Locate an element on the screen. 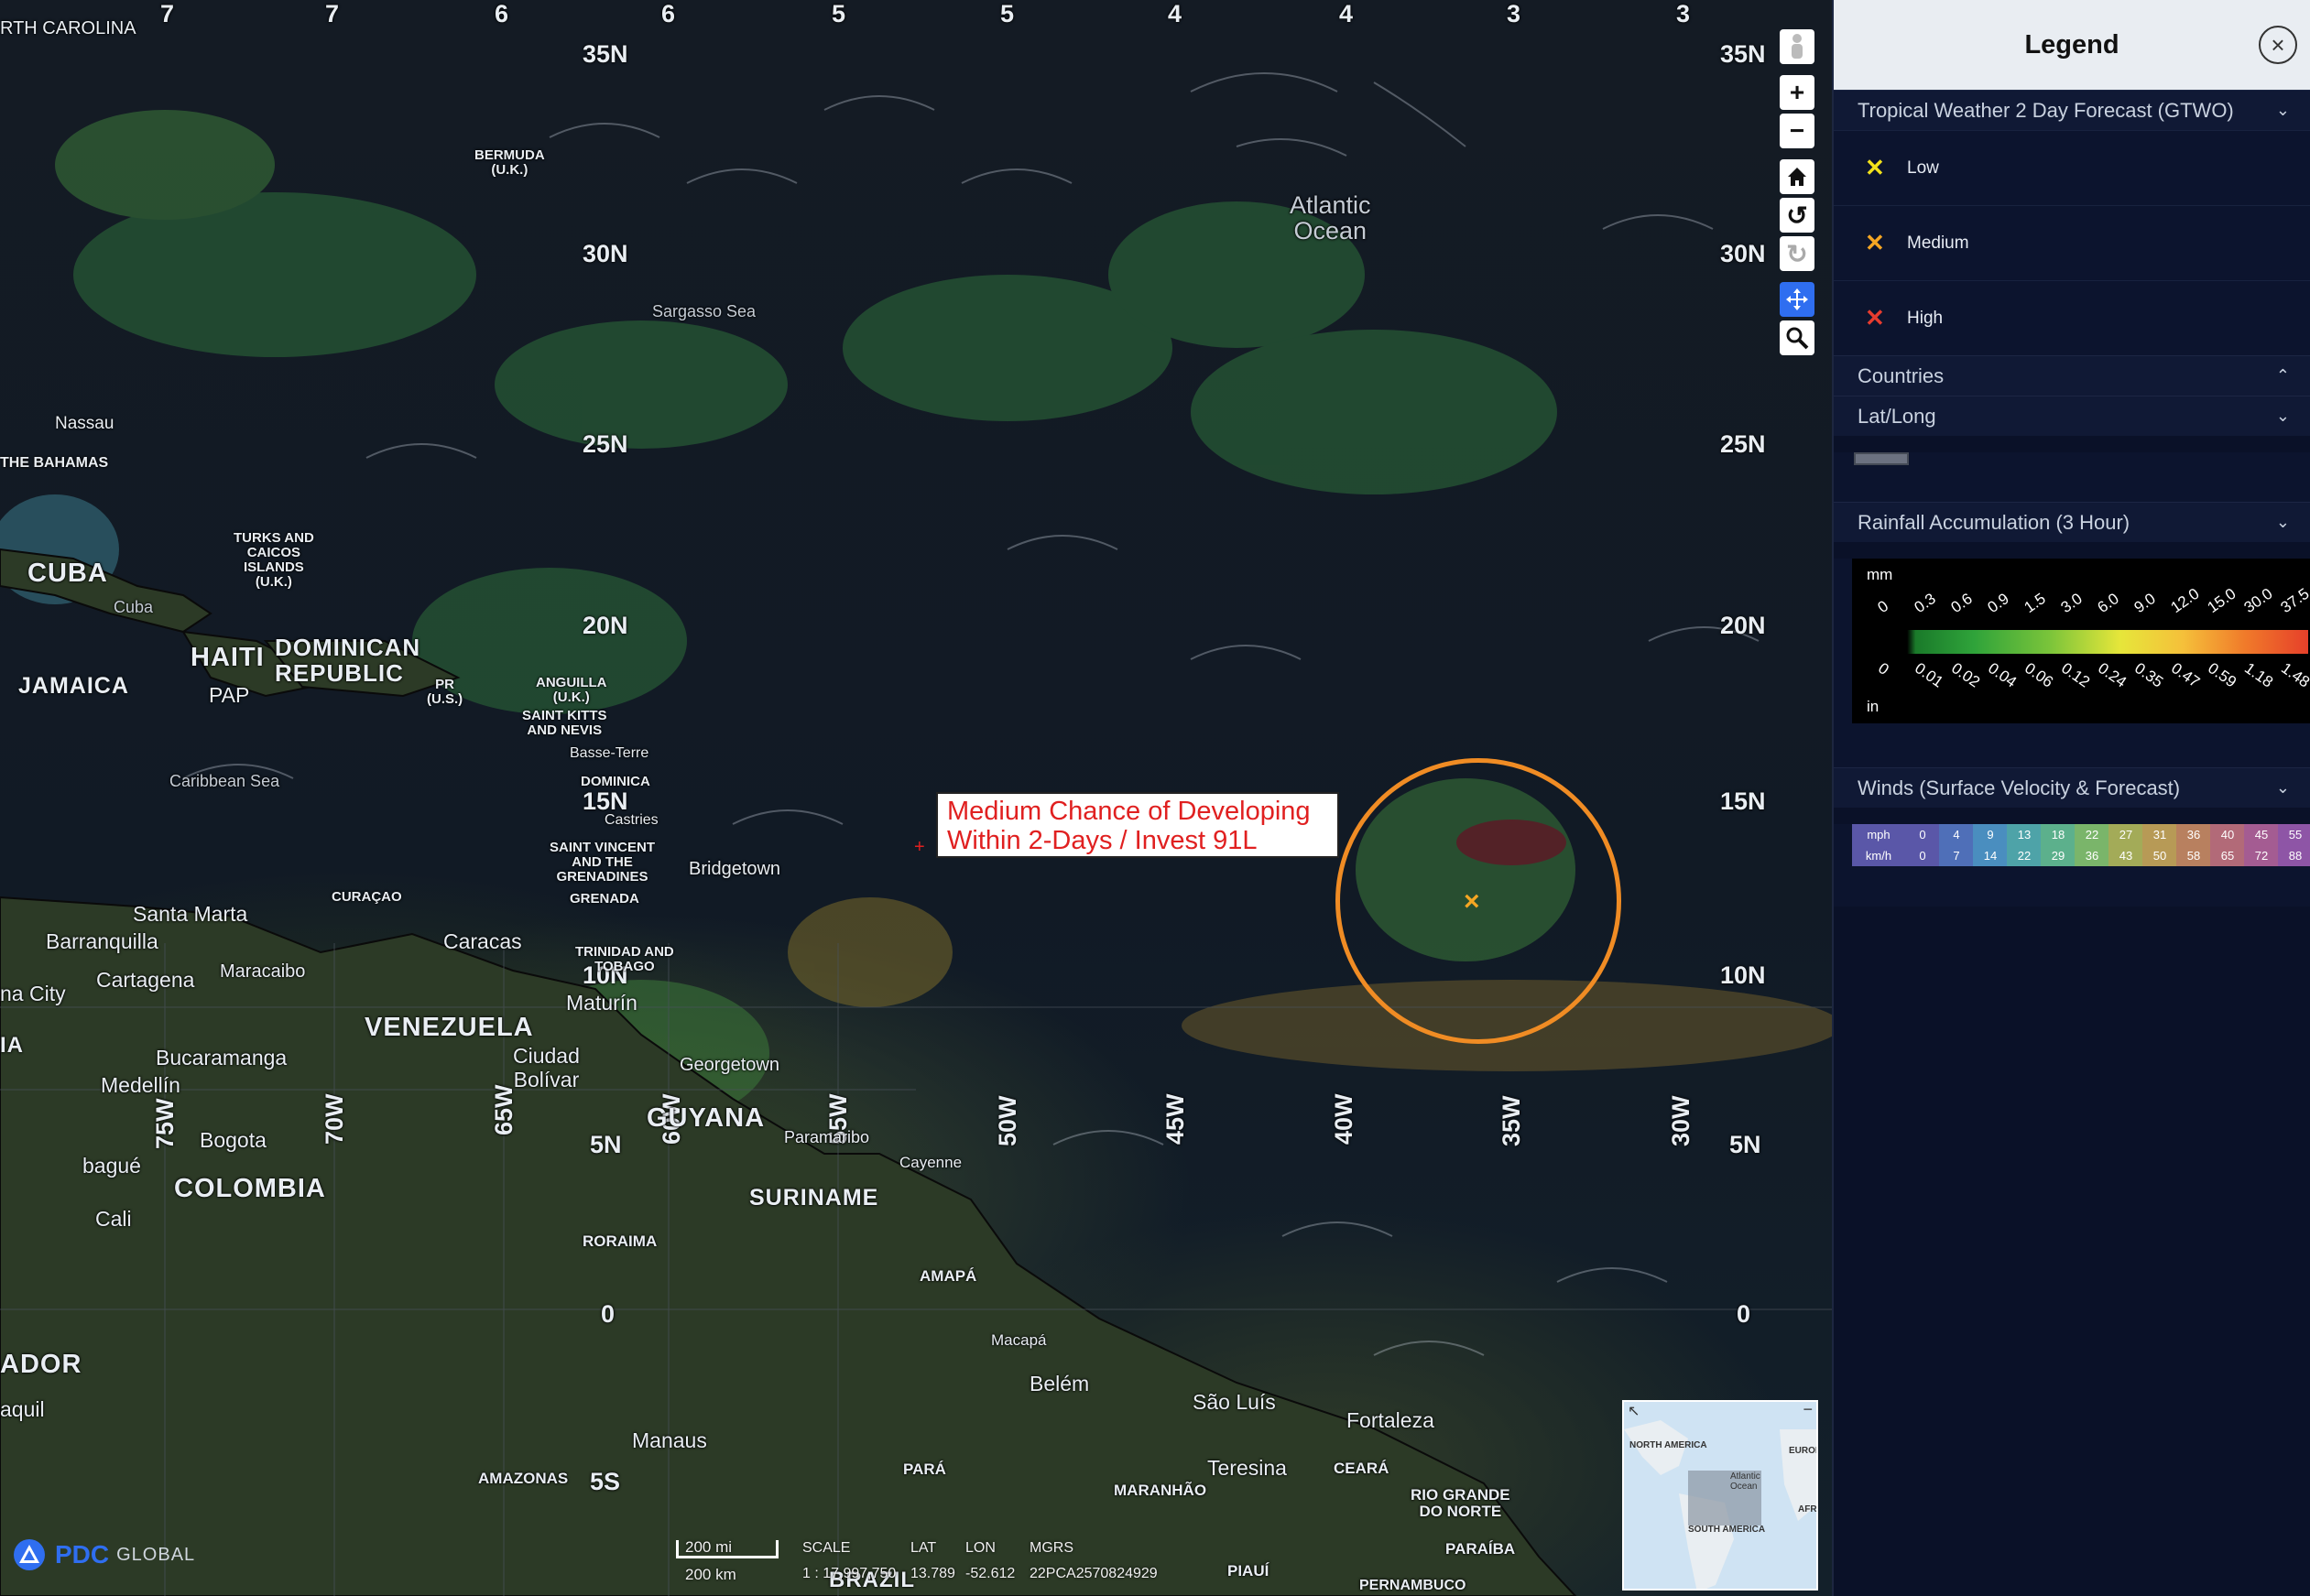 This screenshot has width=2310, height=1596. place-label: Maturín is located at coordinates (601, 1003).